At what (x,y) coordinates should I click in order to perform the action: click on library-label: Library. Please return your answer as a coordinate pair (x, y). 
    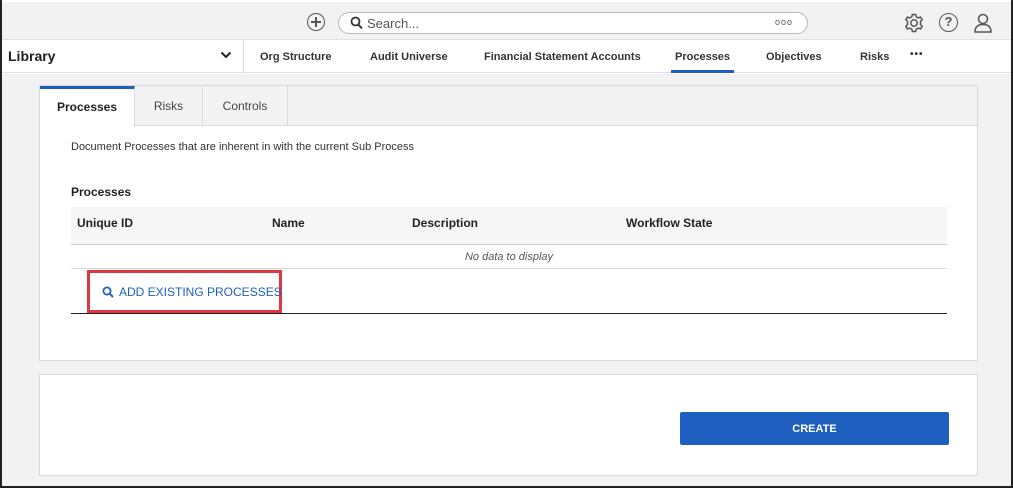
    Looking at the image, I should click on (31, 56).